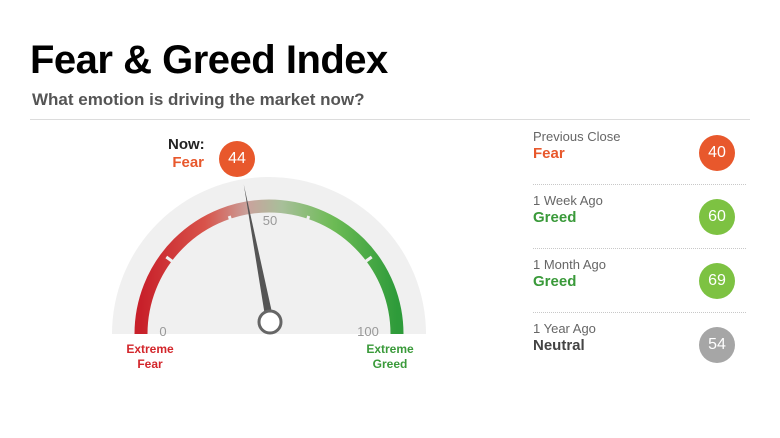 This screenshot has width=780, height=438. Describe the element at coordinates (188, 162) in the screenshot. I see `now-sentiment: Fear` at that location.